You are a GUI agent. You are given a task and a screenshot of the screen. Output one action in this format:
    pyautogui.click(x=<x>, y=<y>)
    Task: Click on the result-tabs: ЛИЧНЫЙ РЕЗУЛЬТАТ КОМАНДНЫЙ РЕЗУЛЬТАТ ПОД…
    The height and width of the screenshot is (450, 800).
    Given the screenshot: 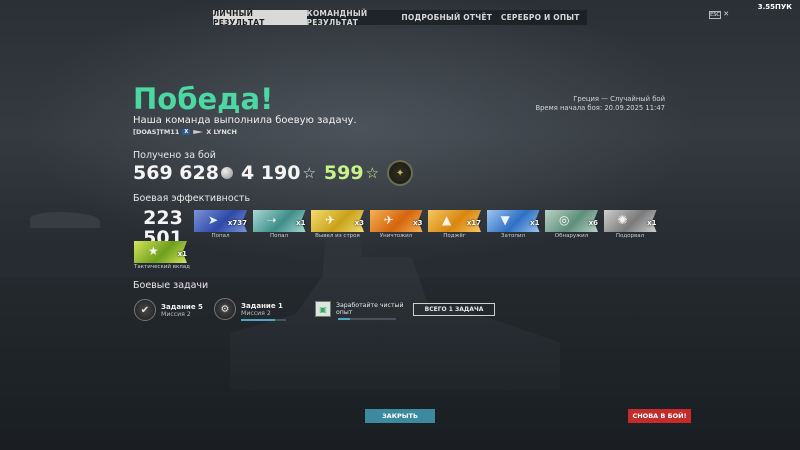 What is the action you would take?
    pyautogui.click(x=400, y=18)
    